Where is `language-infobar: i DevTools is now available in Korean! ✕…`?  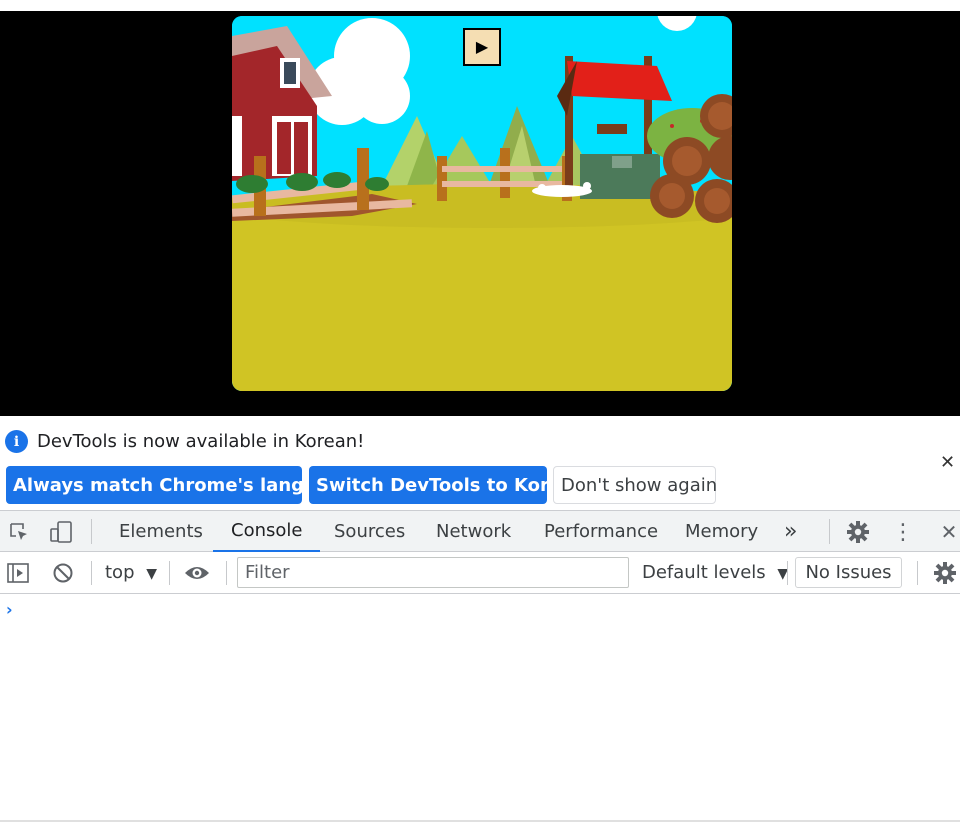
language-infobar: i DevTools is now available in Korean! ✕… is located at coordinates (480, 463).